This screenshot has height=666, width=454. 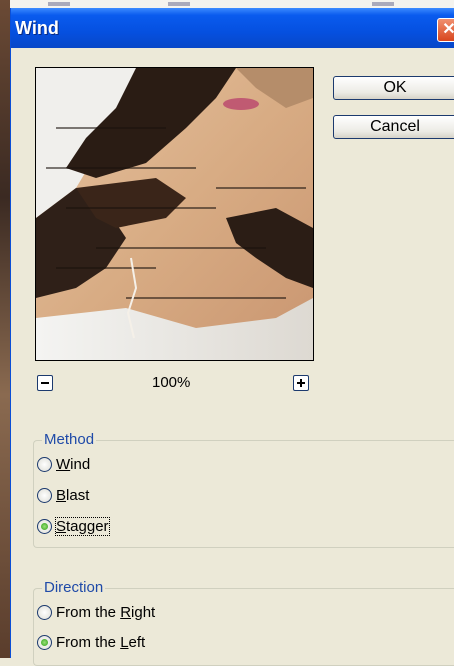 What do you see at coordinates (44, 612) in the screenshot?
I see `radio-from-right` at bounding box center [44, 612].